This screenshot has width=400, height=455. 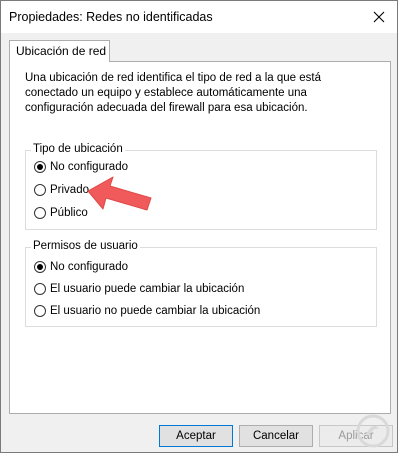 What do you see at coordinates (85, 246) in the screenshot?
I see `user-permissions-legend: Permisos de usuario` at bounding box center [85, 246].